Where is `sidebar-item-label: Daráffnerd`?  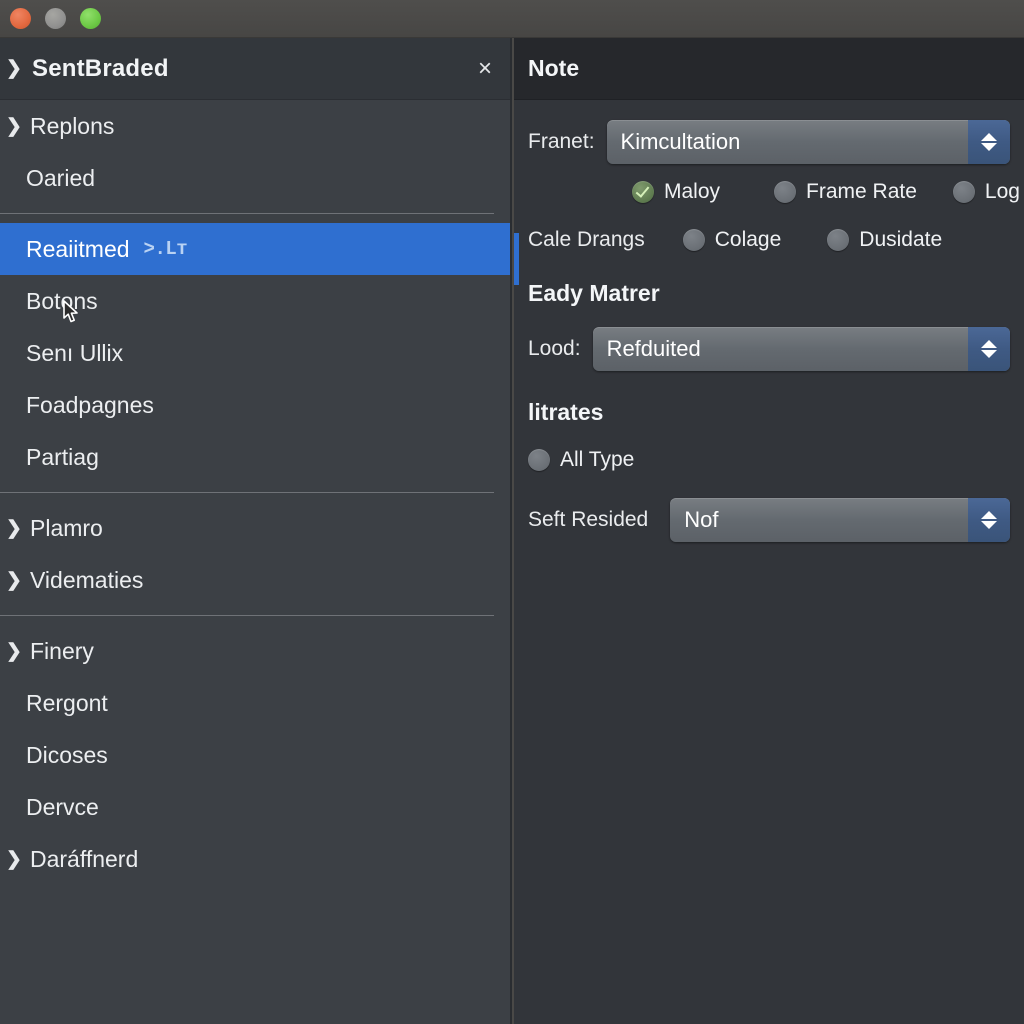 sidebar-item-label: Daráffnerd is located at coordinates (84, 858).